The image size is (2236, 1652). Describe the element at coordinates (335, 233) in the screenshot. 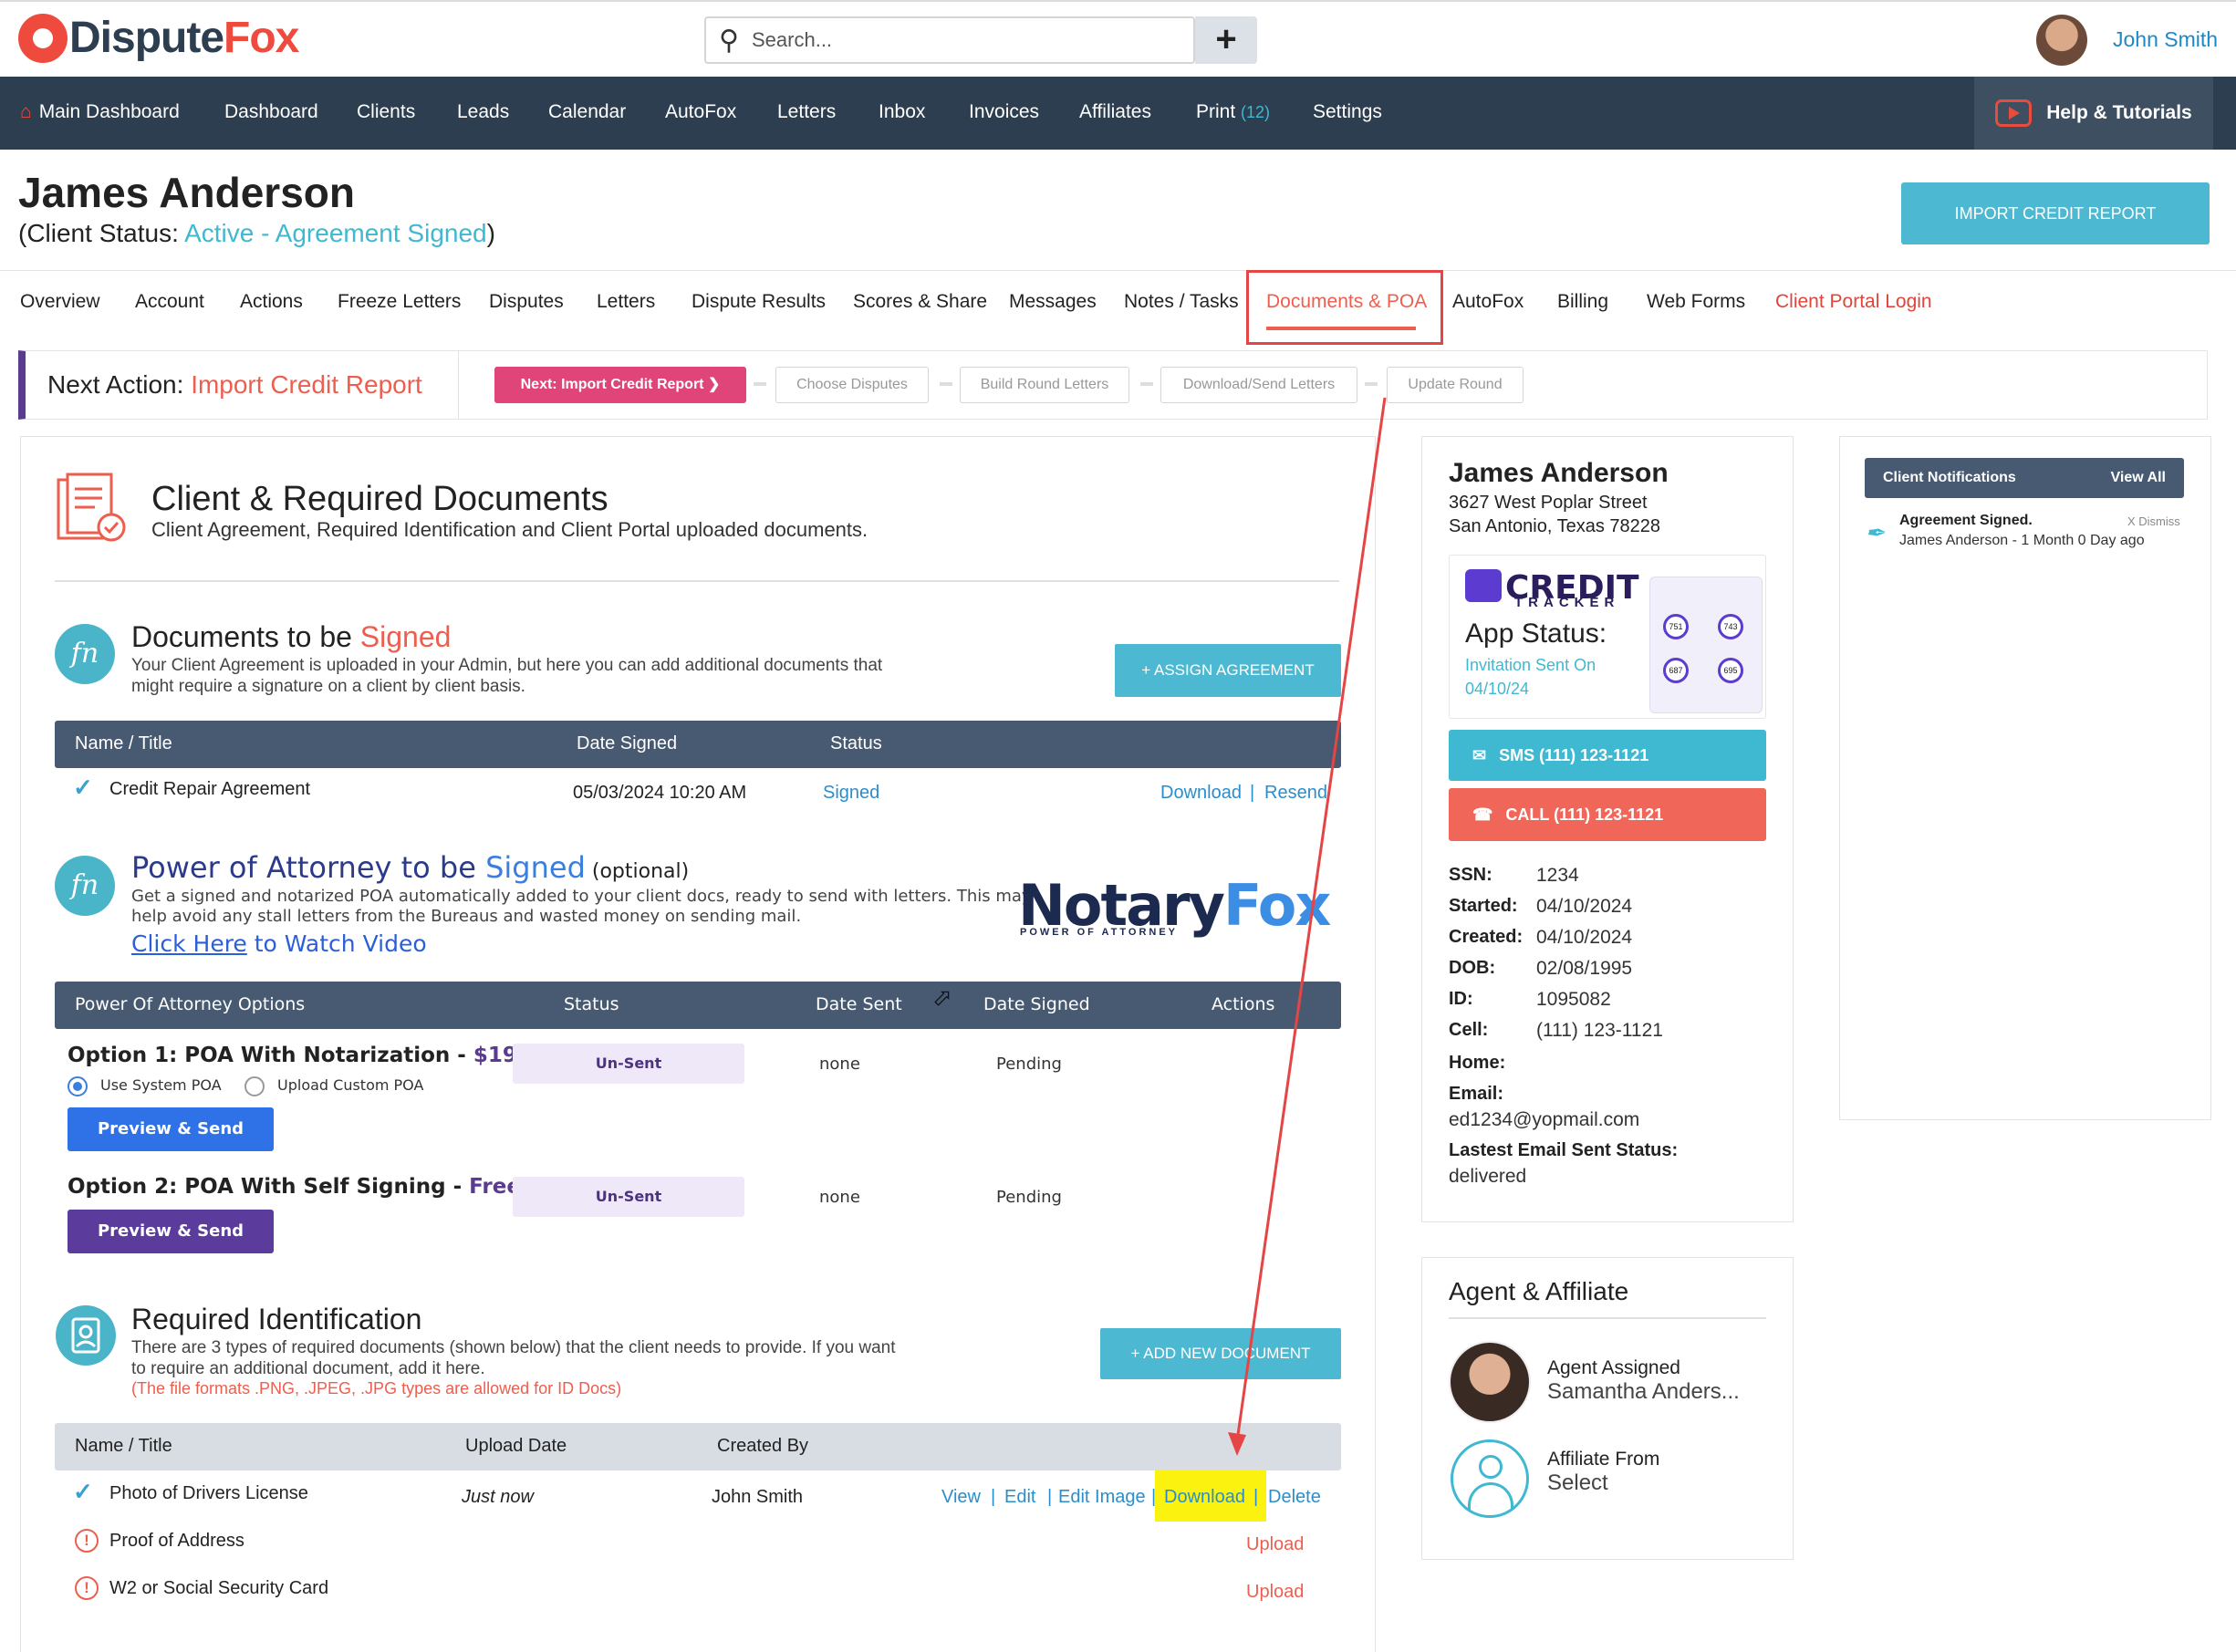

I see `status-value: Active - Agreement Signed` at that location.